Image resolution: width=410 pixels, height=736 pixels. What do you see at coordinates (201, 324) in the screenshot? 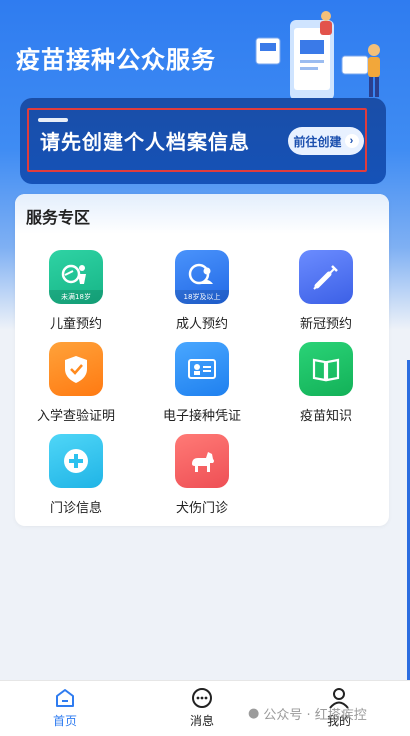
I see `service-label: 成人预约` at bounding box center [201, 324].